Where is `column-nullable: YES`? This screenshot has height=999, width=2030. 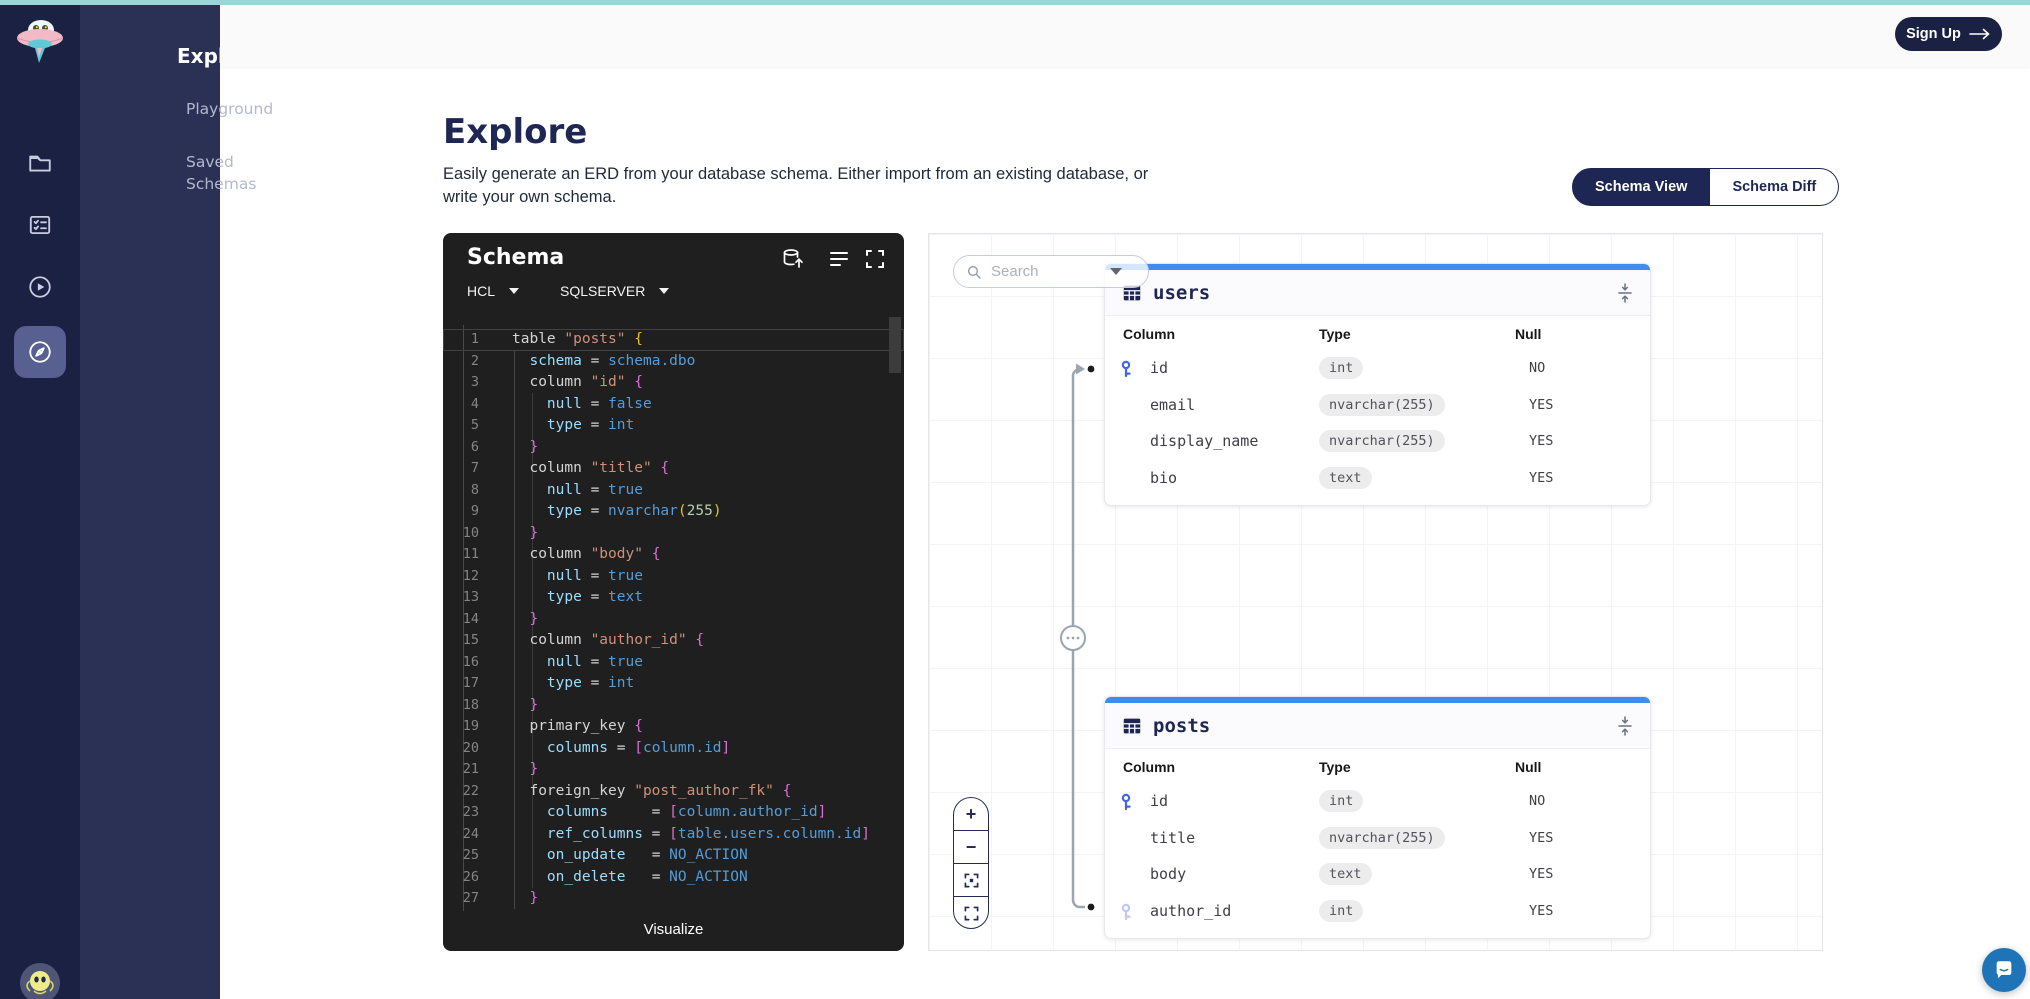 column-nullable: YES is located at coordinates (1541, 874).